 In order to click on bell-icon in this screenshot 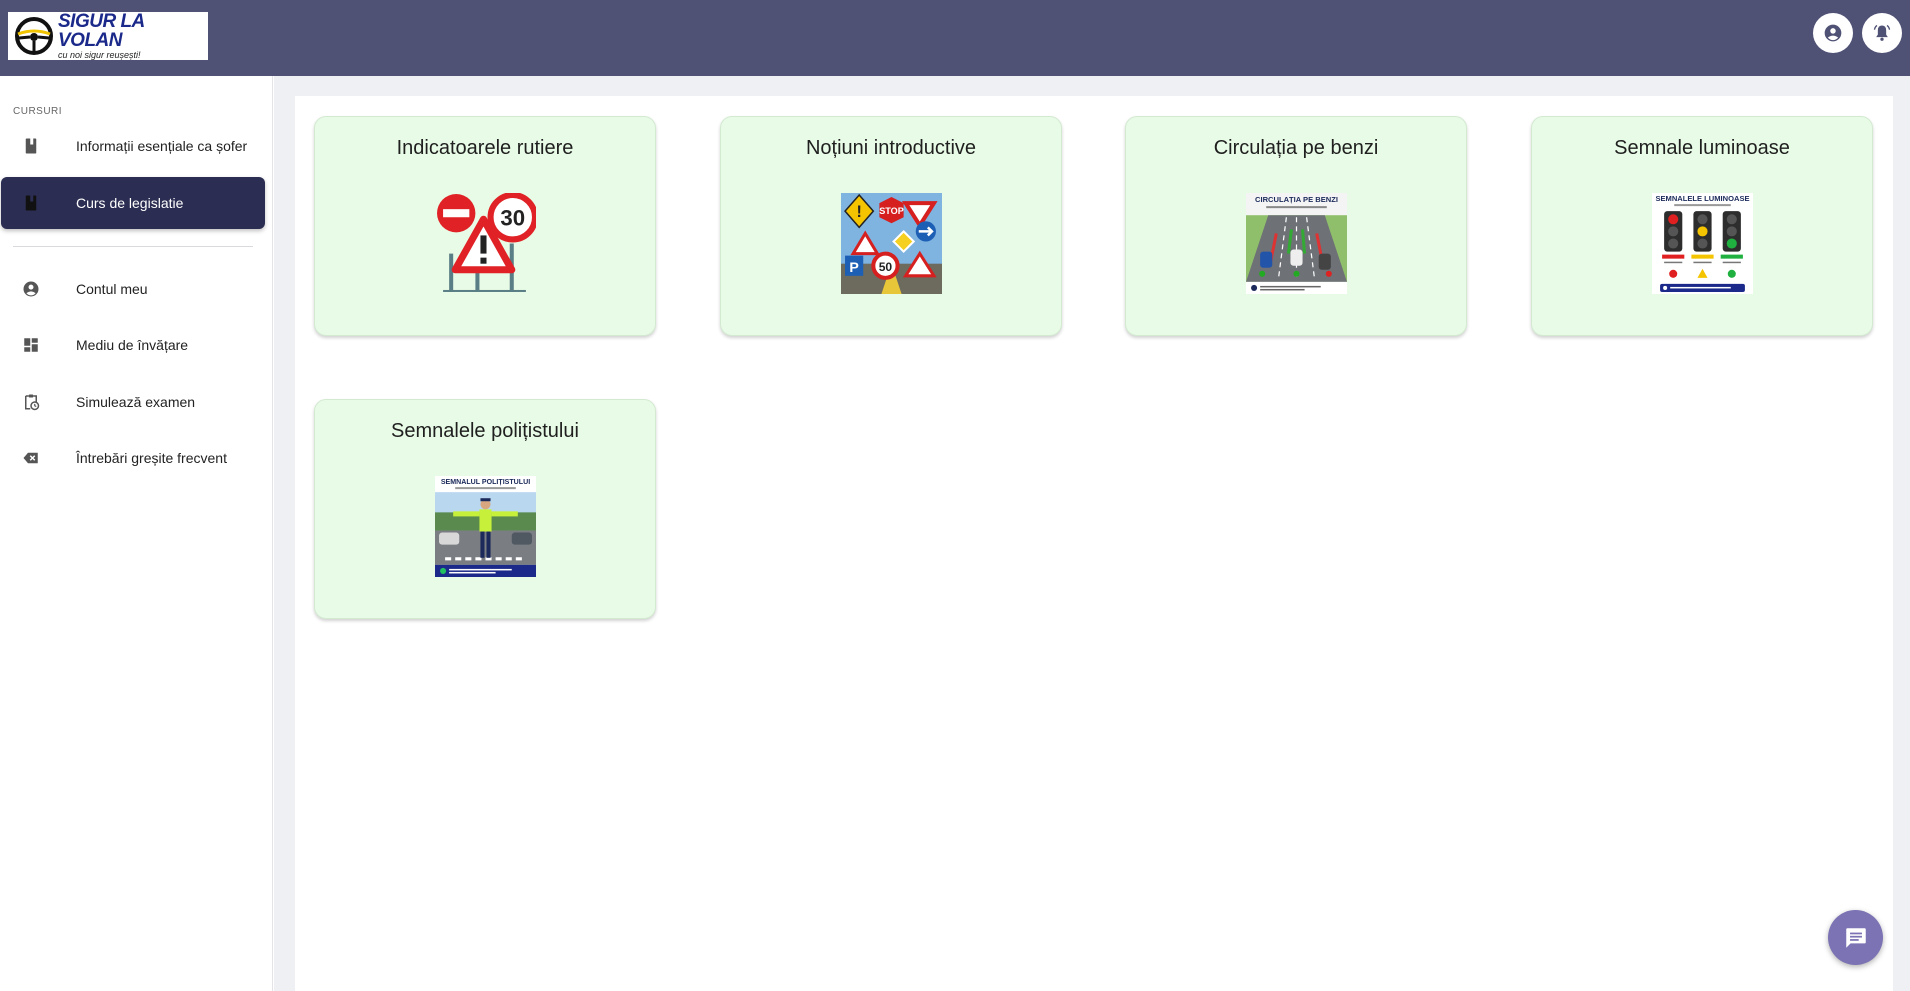, I will do `click(1882, 32)`.